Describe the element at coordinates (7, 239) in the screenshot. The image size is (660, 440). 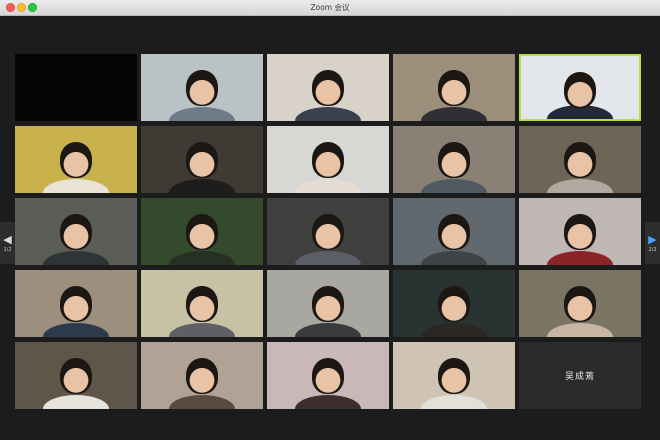
I see `chevron-left-icon: ◀` at that location.